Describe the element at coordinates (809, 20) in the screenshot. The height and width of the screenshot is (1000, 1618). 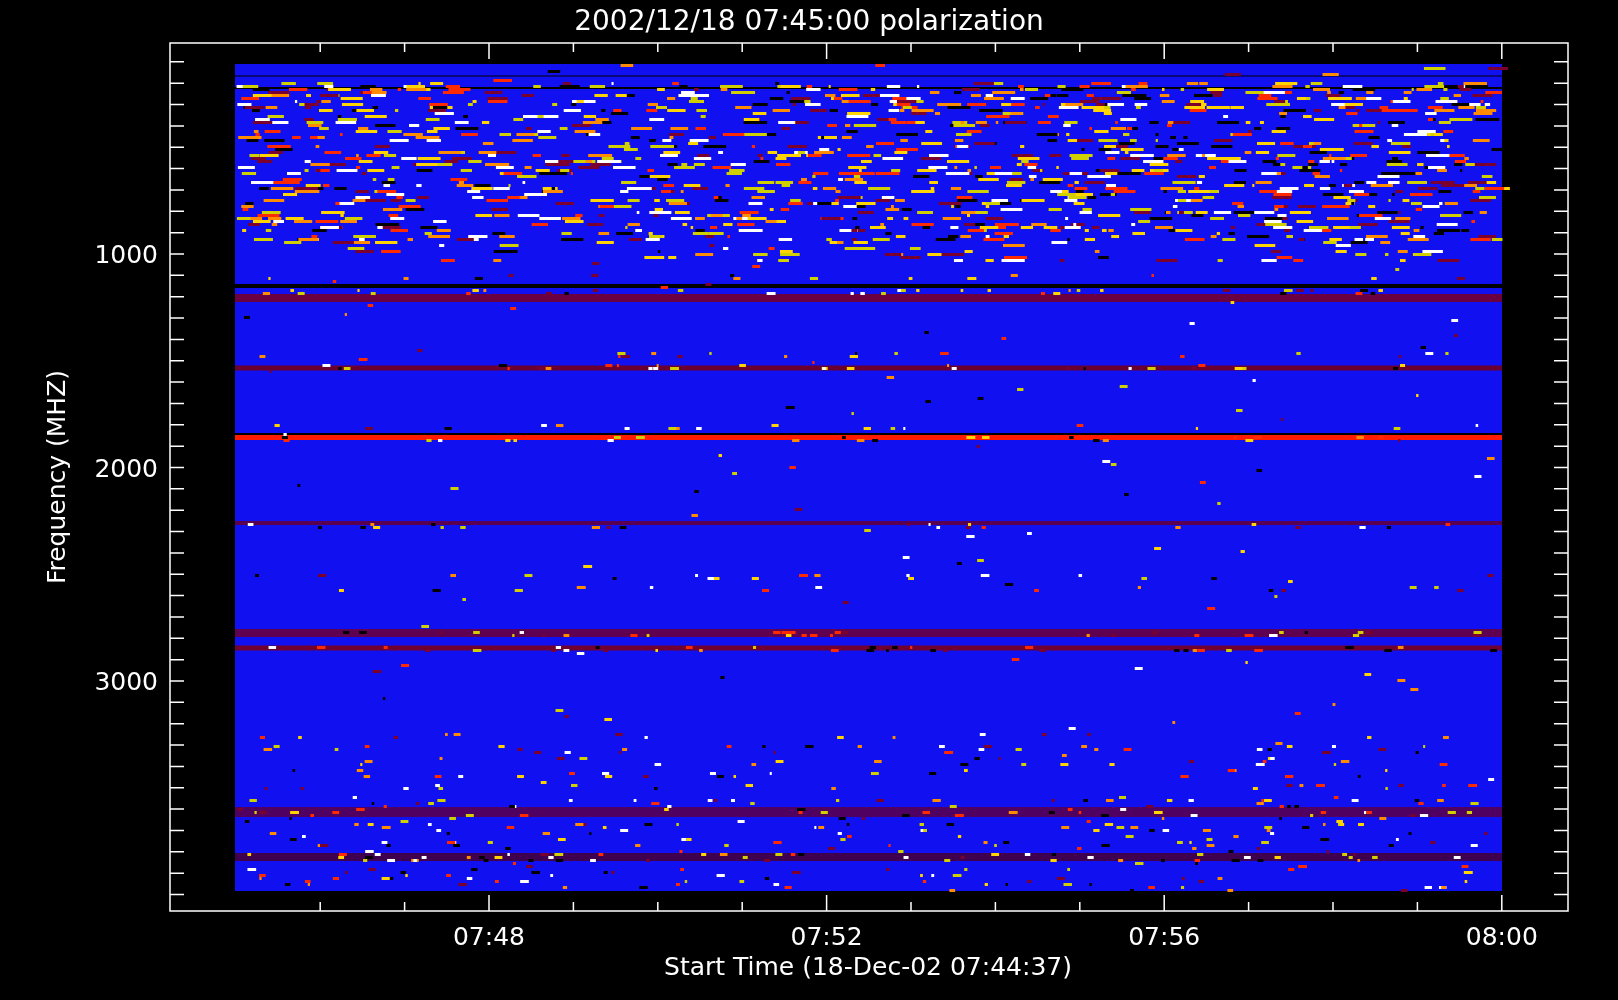
I see `chart-title: 2002/12/18 07:45:00 polarization` at that location.